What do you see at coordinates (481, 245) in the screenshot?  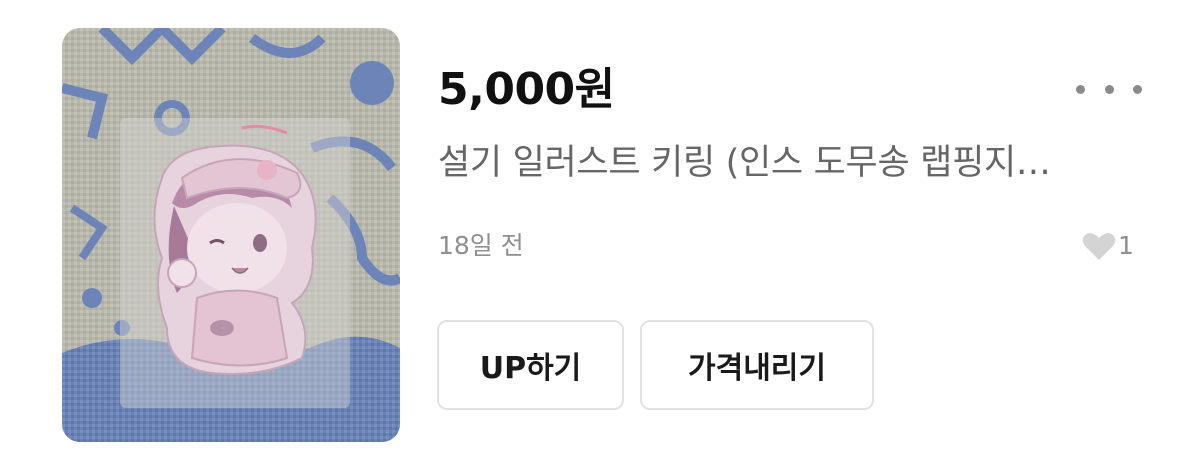 I see `posted-time: 18일 전` at bounding box center [481, 245].